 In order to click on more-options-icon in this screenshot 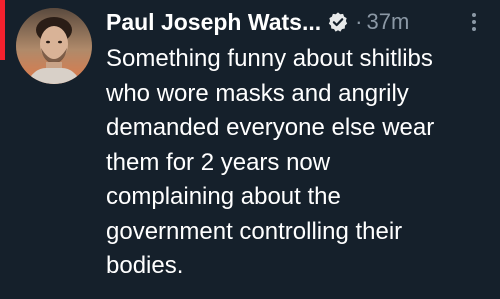, I will do `click(474, 22)`.